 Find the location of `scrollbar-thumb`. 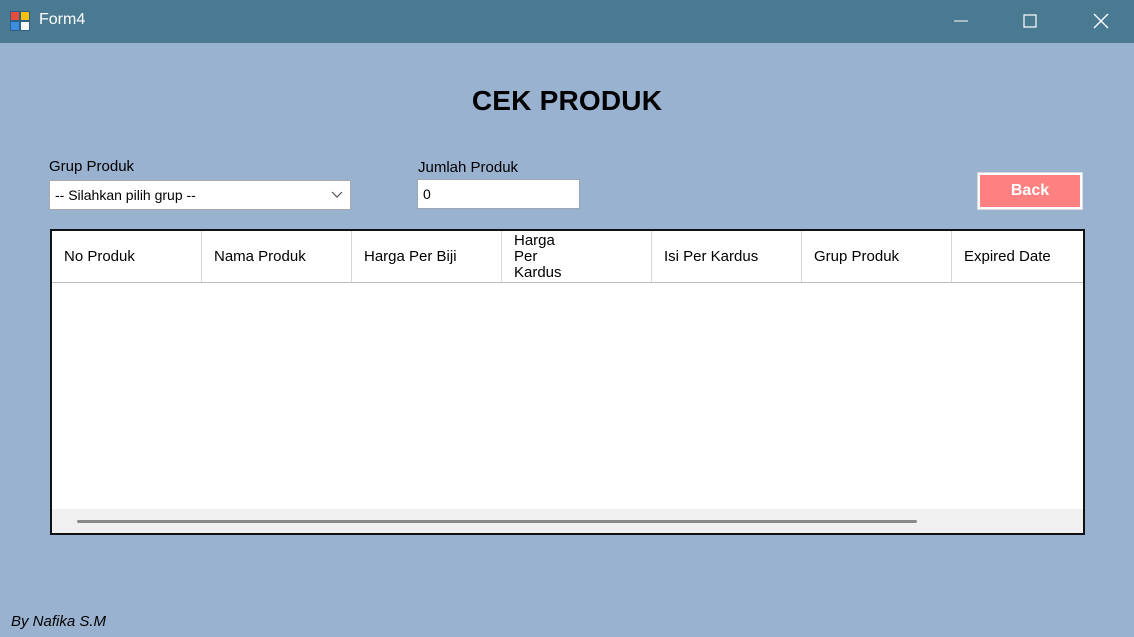

scrollbar-thumb is located at coordinates (497, 521).